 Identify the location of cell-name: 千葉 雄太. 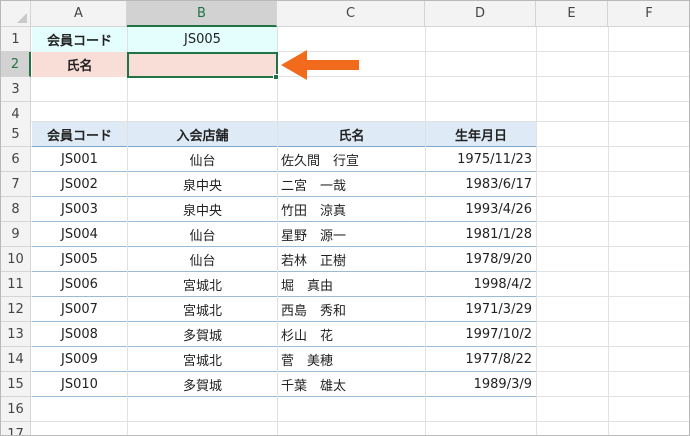
(351, 384).